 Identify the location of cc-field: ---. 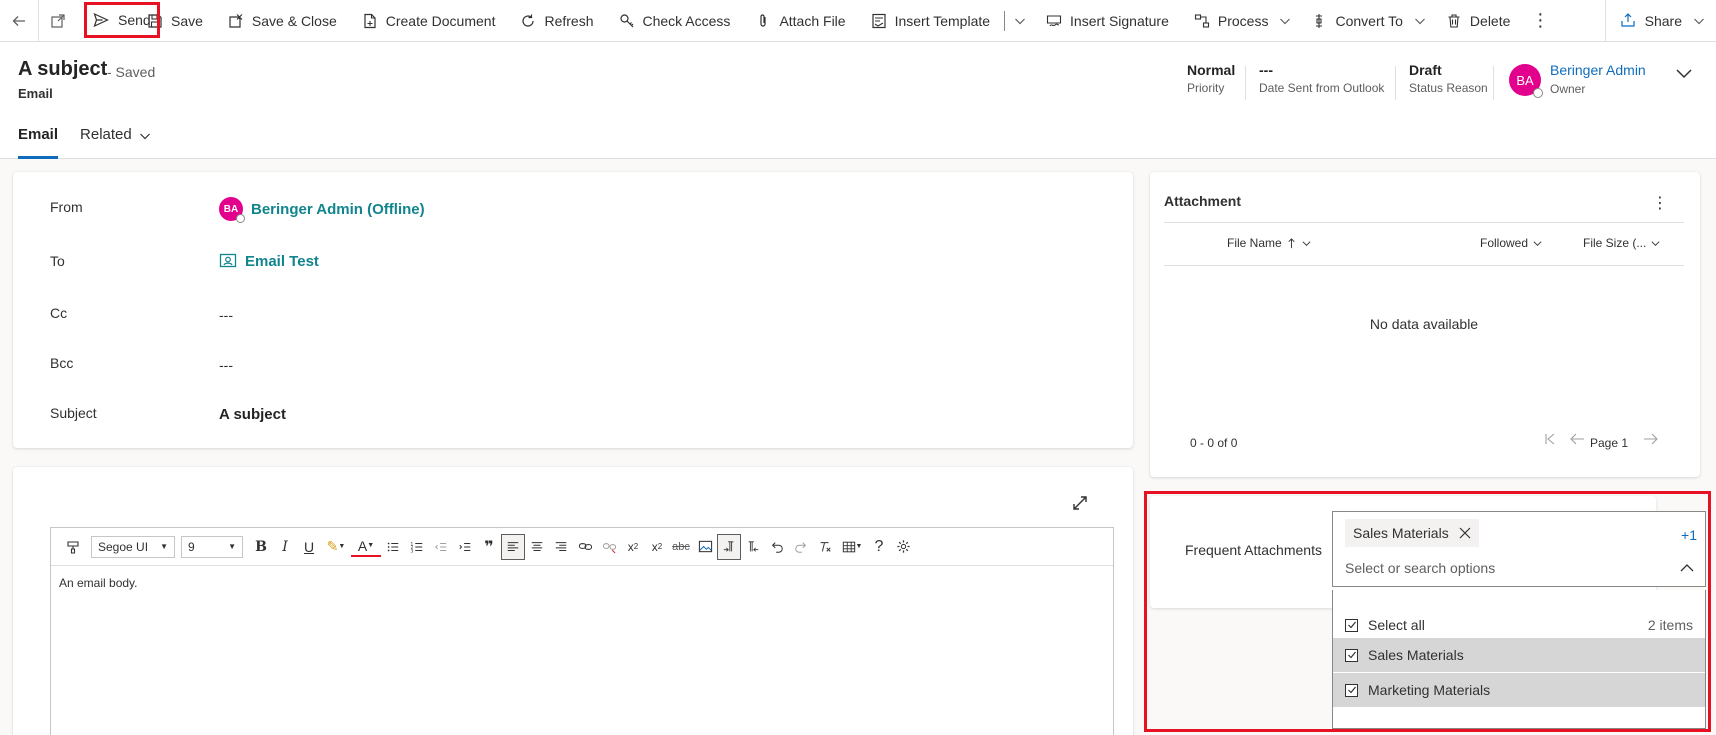
(226, 315).